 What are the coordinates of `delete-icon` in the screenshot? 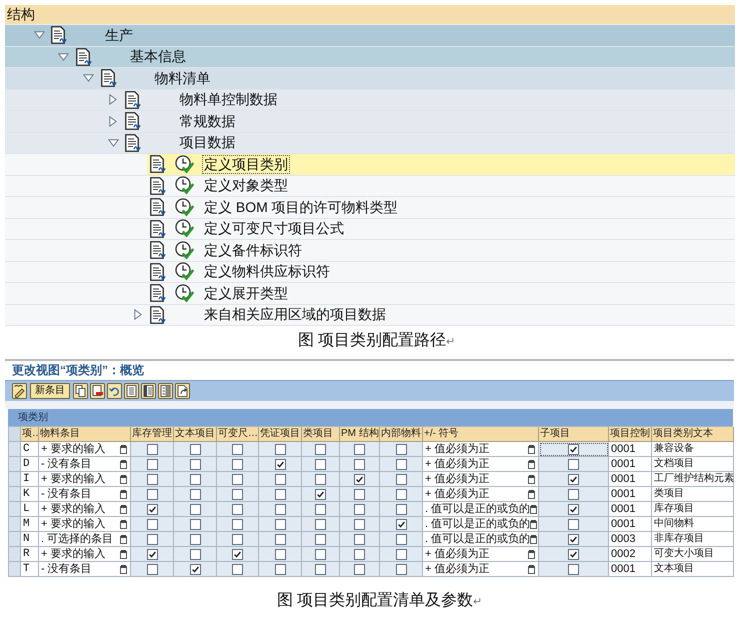 It's located at (97, 391).